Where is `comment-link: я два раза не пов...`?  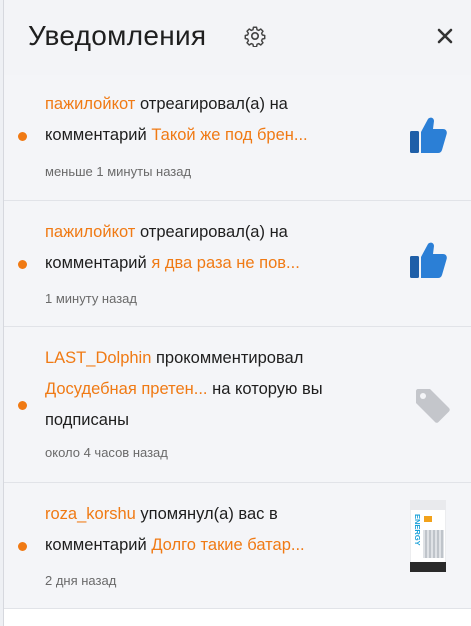 comment-link: я два раза не пов... is located at coordinates (225, 263).